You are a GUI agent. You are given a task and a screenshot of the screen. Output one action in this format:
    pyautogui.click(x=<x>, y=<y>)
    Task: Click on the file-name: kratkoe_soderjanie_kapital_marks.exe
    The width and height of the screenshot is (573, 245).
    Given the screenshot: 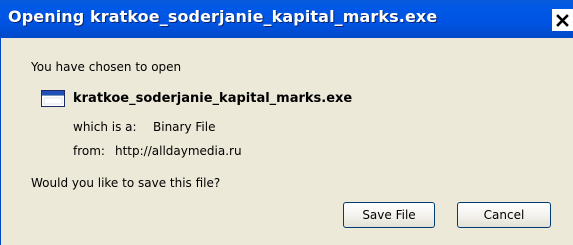 What is the action you would take?
    pyautogui.click(x=213, y=98)
    